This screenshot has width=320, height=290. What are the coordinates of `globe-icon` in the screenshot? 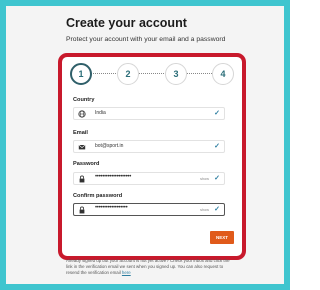 It's located at (82, 114).